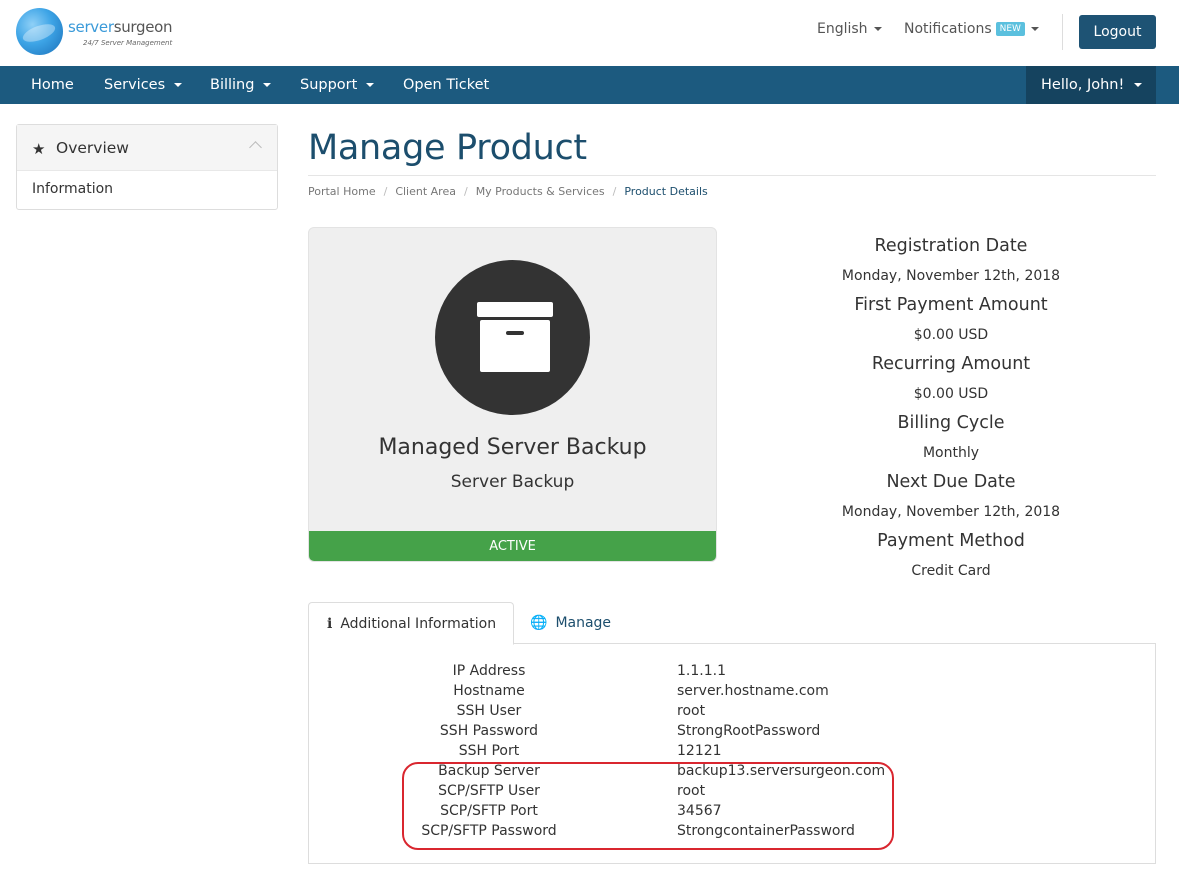 The image size is (1179, 886). What do you see at coordinates (570, 623) in the screenshot?
I see `tab-manage: 🌐 Manage` at bounding box center [570, 623].